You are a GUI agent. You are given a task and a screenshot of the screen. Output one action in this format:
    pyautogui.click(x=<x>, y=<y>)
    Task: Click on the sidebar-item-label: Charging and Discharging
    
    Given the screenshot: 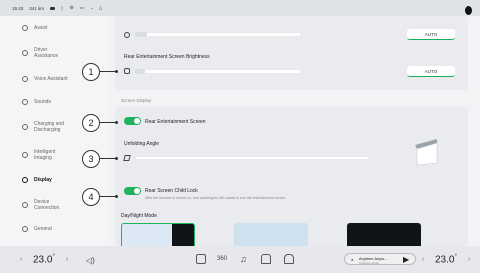 What is the action you would take?
    pyautogui.click(x=49, y=127)
    